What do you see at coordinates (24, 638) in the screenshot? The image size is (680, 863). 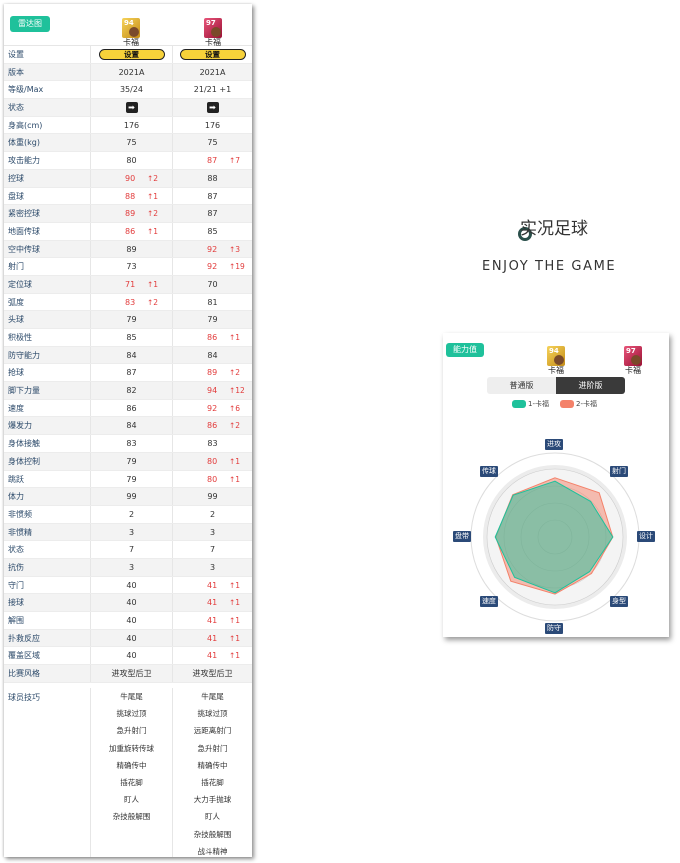 I see `stat-label: 扑救反应` at bounding box center [24, 638].